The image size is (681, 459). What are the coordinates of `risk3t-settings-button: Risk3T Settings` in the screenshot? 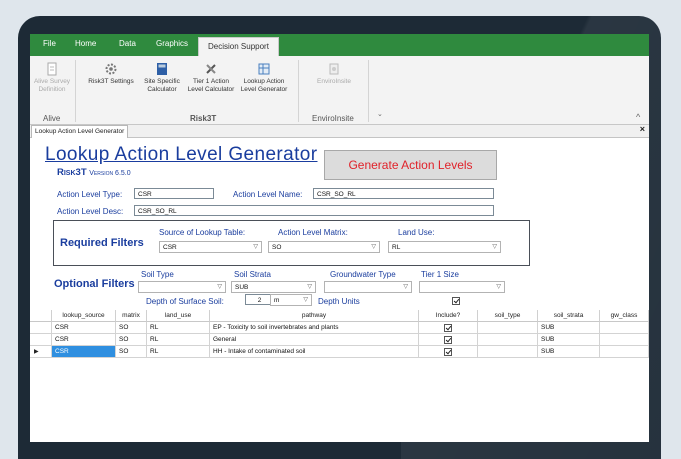 It's located at (111, 74).